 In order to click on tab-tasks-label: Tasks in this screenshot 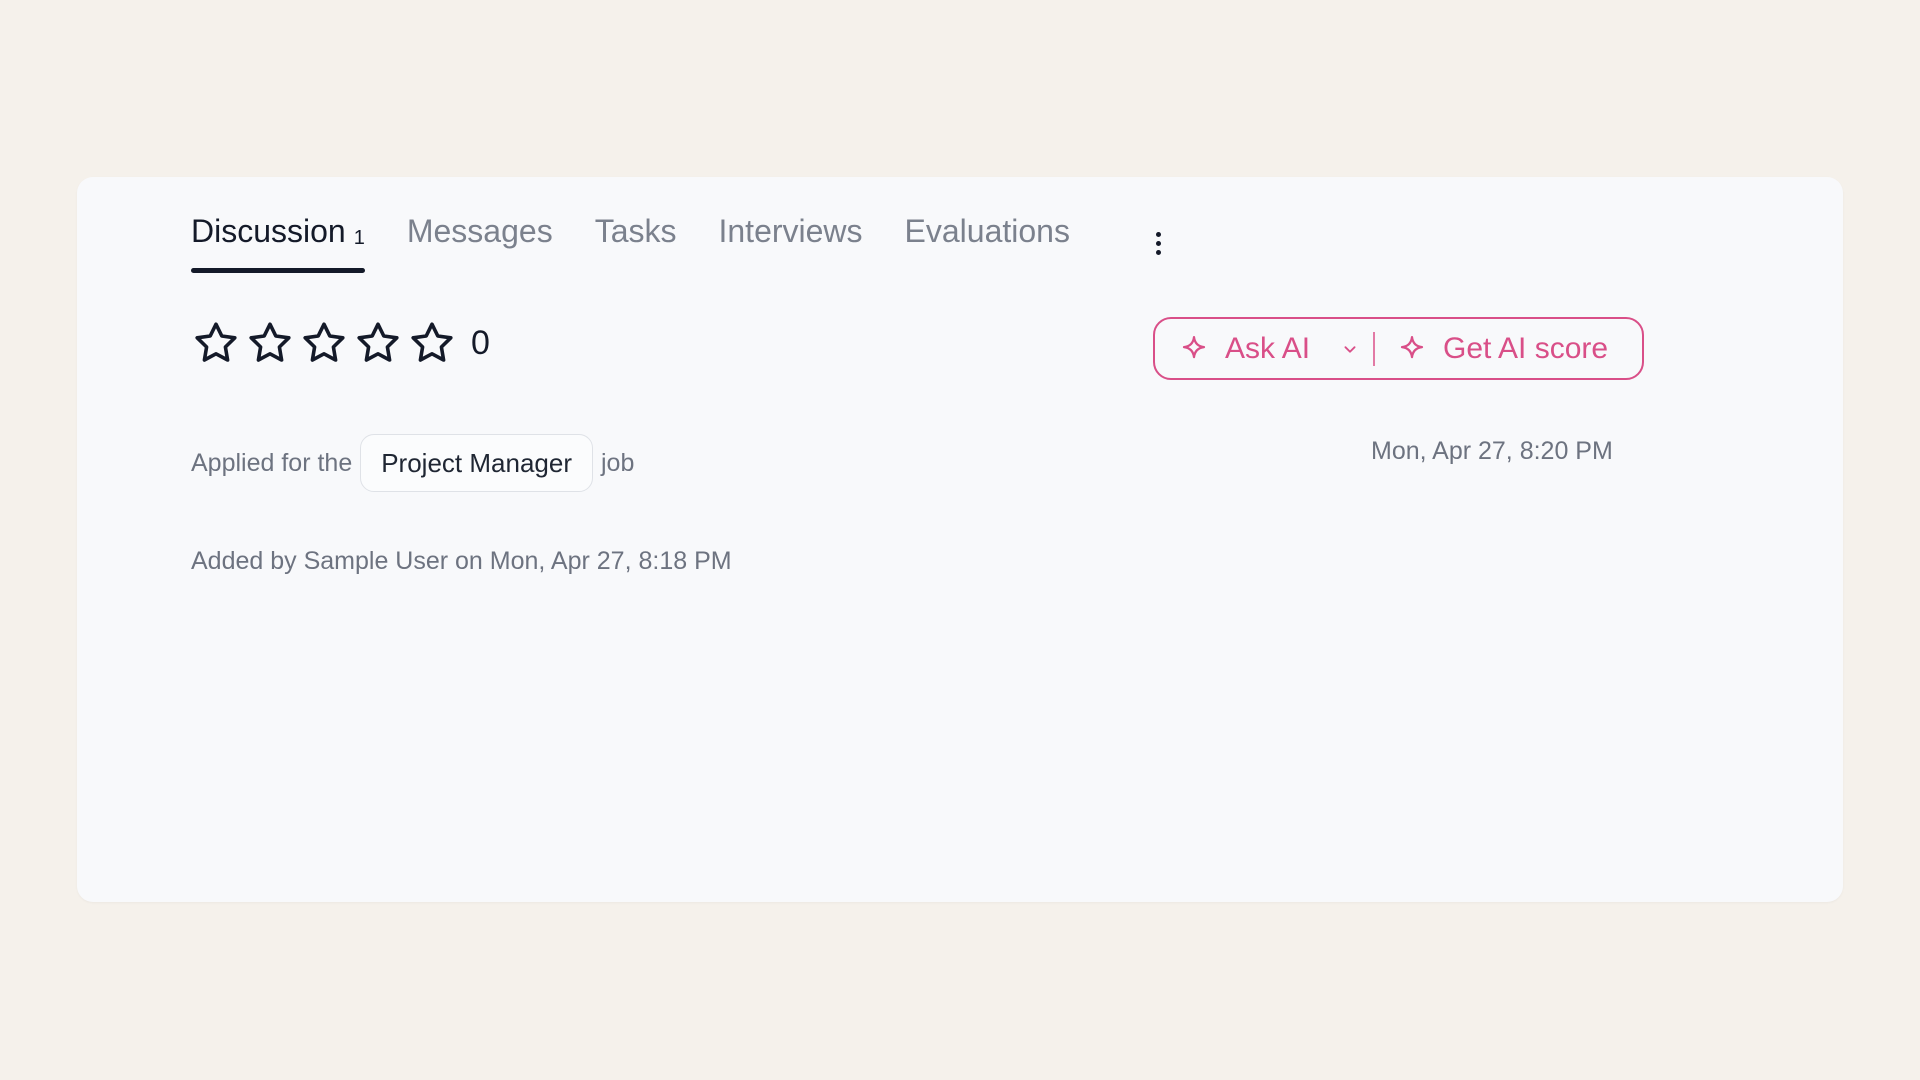, I will do `click(635, 231)`.